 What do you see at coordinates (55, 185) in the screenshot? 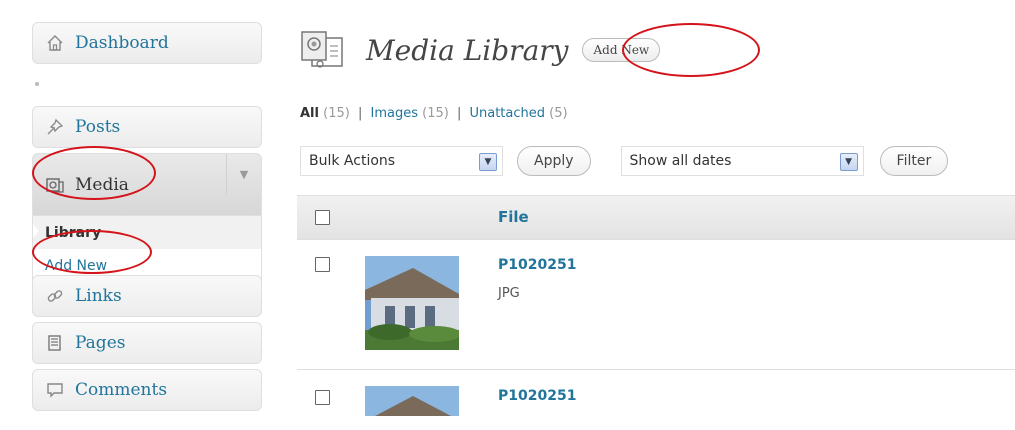
I see `media-icon` at bounding box center [55, 185].